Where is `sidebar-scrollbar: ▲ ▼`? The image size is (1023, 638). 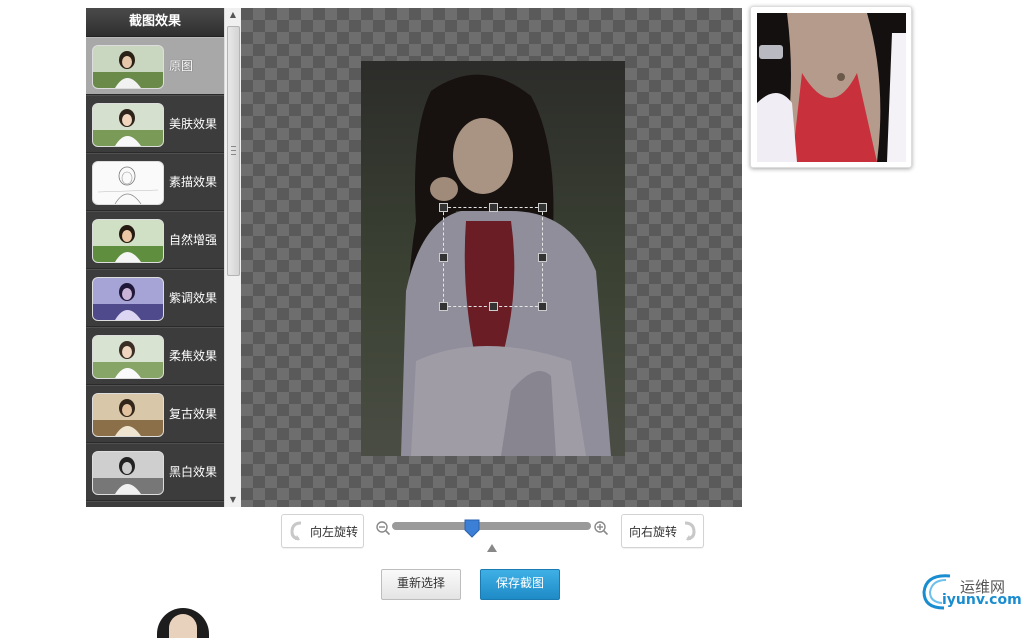
sidebar-scrollbar: ▲ ▼ is located at coordinates (232, 257).